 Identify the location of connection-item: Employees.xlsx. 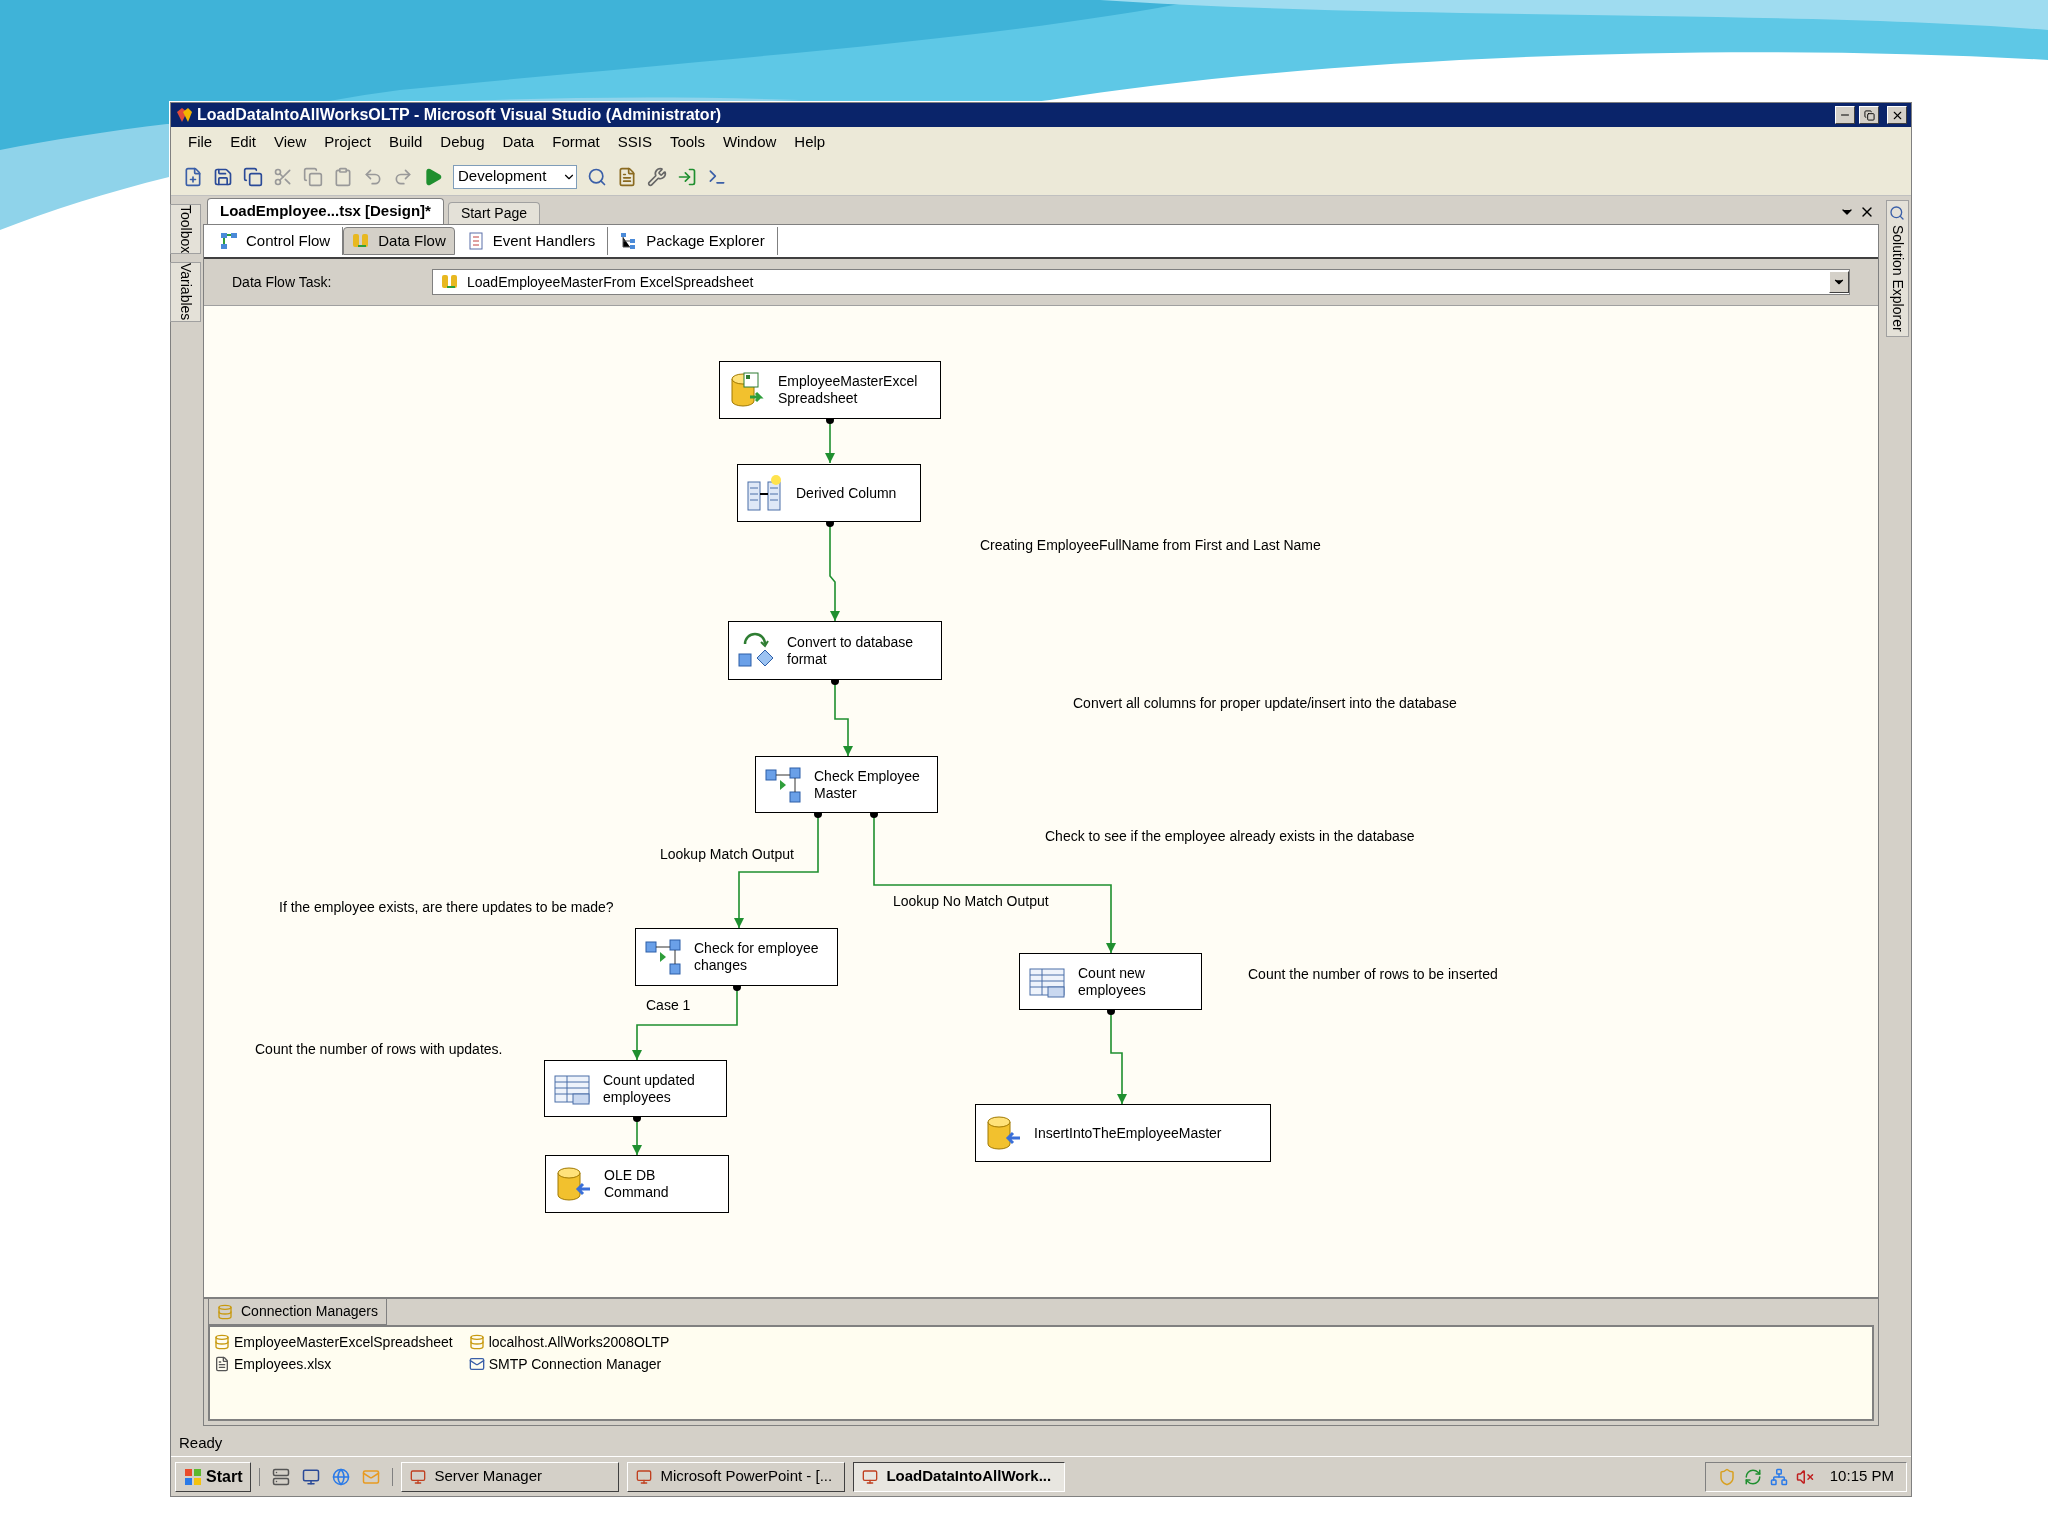
(333, 1364).